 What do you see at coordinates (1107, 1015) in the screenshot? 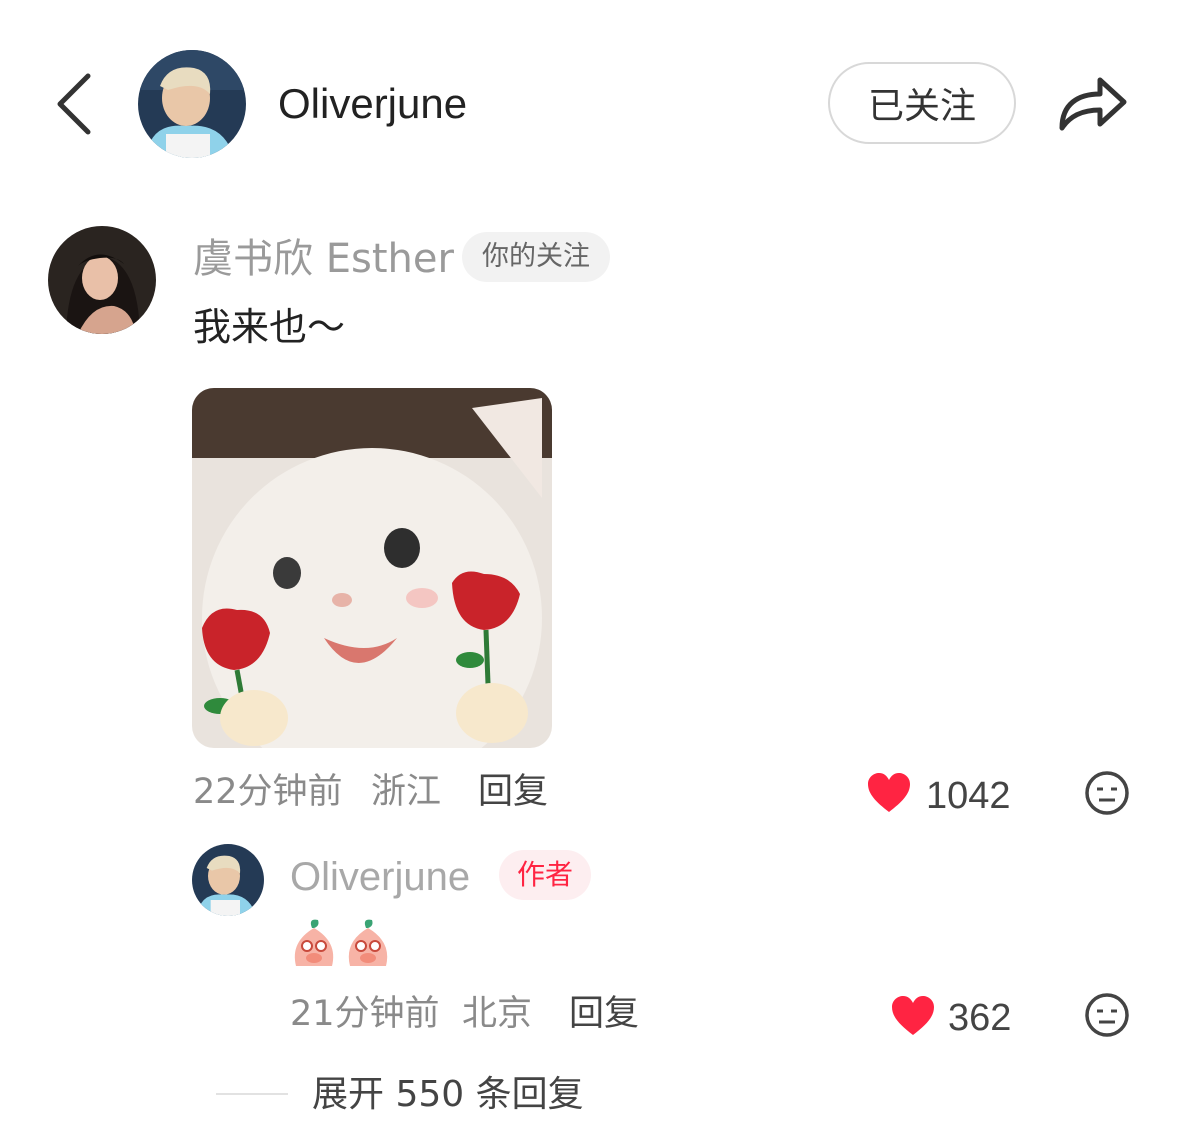
I see `reply-dislike-face-icon` at bounding box center [1107, 1015].